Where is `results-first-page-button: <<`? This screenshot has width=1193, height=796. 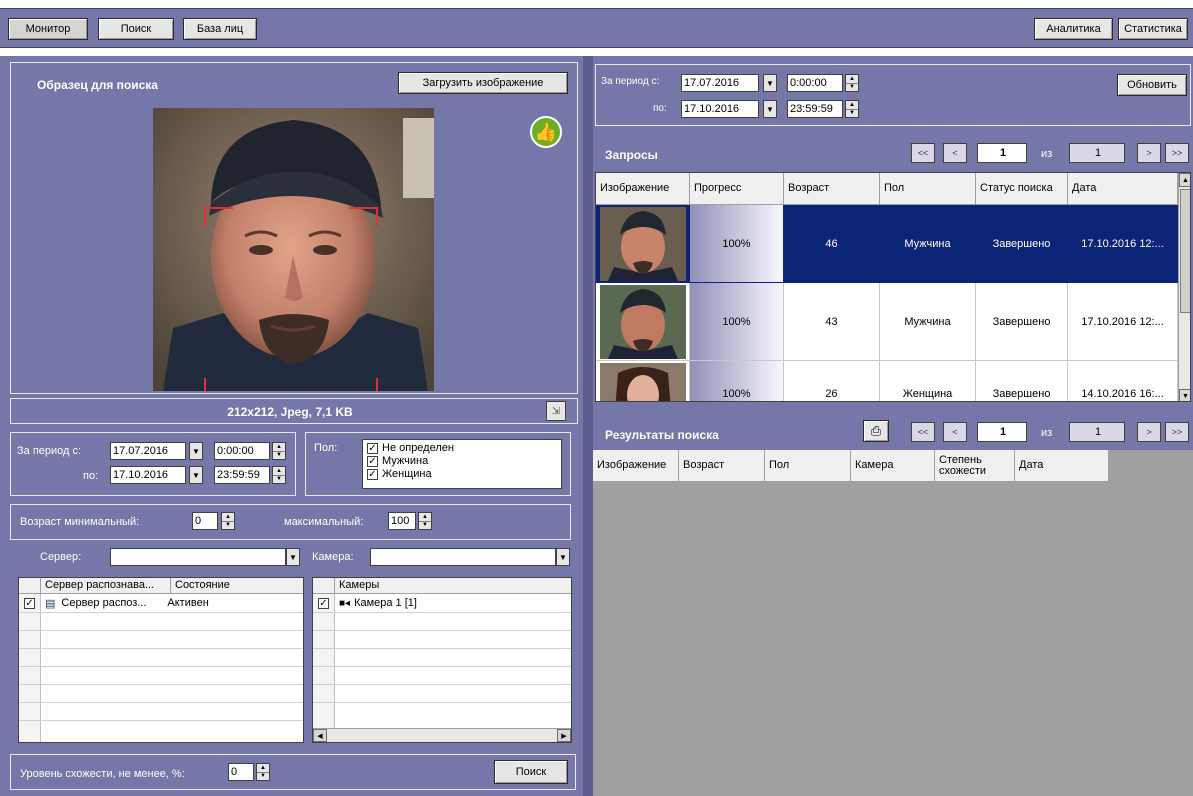
results-first-page-button: << is located at coordinates (923, 432).